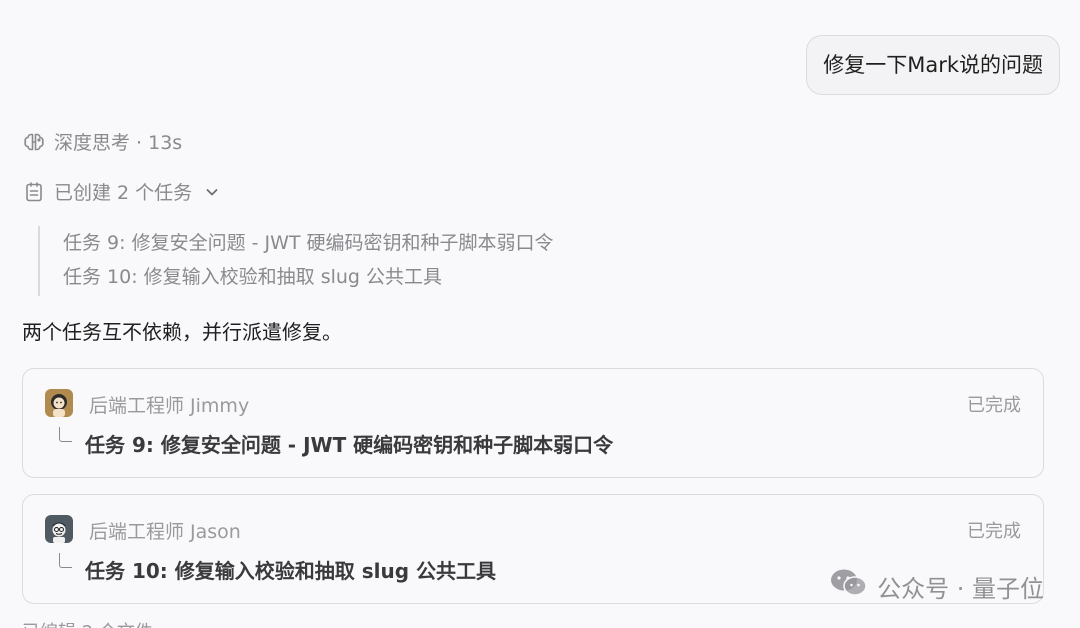  What do you see at coordinates (853, 586) in the screenshot?
I see `wechat-icon` at bounding box center [853, 586].